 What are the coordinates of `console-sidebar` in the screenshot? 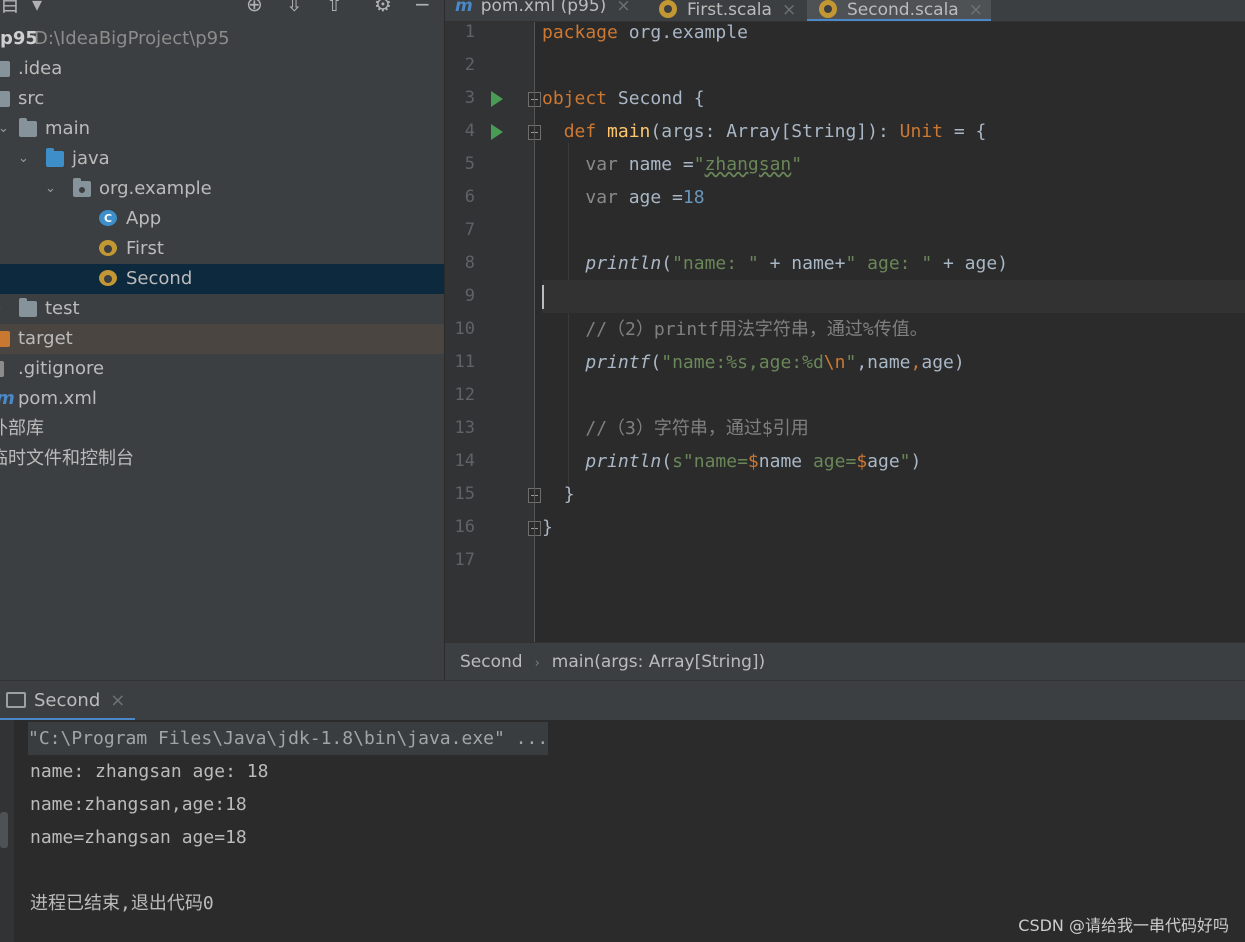 It's located at (7, 831).